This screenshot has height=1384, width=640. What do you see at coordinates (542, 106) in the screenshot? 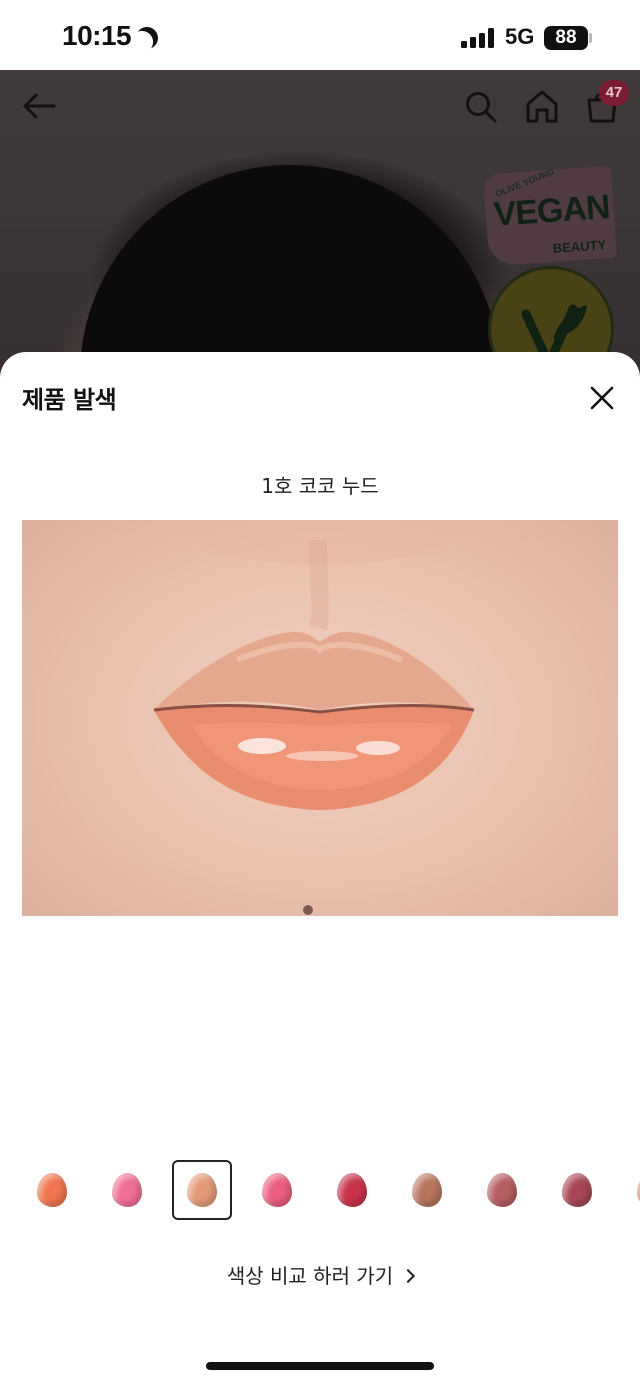
I see `home-icon` at bounding box center [542, 106].